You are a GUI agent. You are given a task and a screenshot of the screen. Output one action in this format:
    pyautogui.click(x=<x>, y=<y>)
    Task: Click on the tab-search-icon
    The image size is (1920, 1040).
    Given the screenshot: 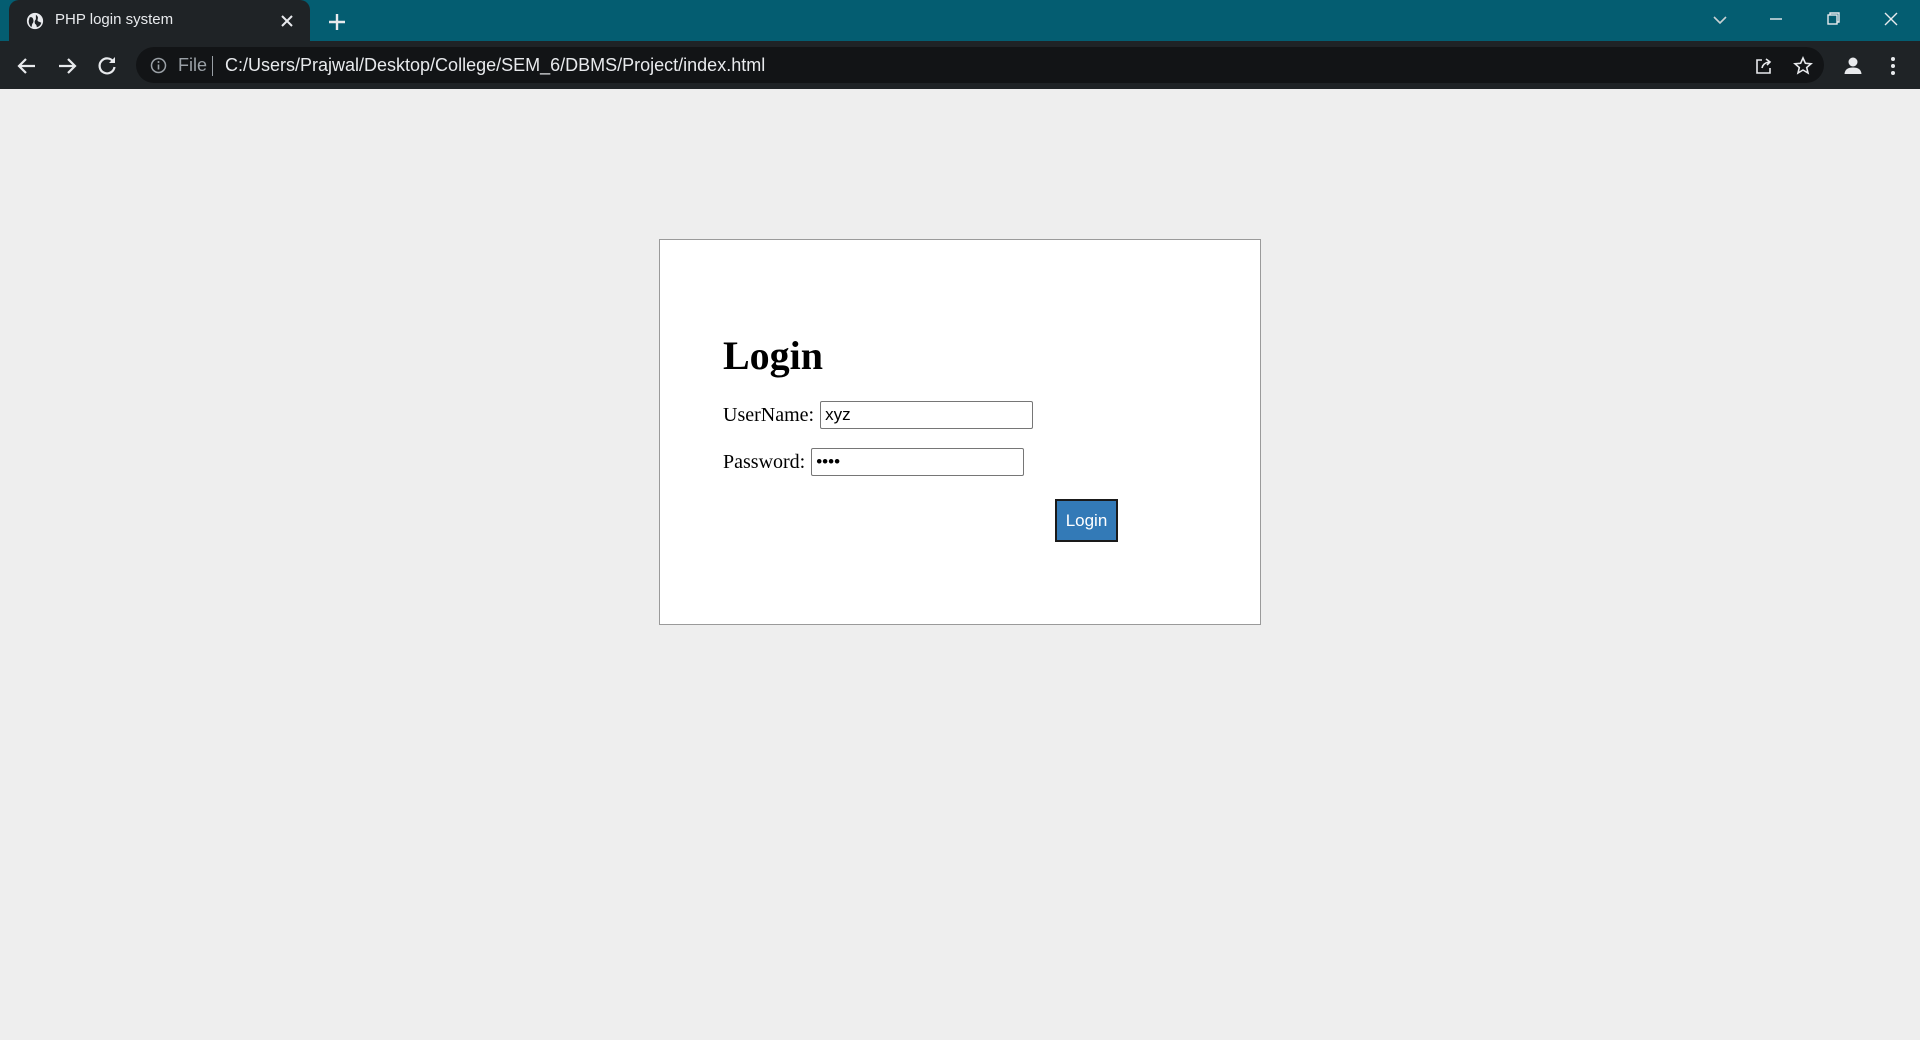 What is the action you would take?
    pyautogui.click(x=1720, y=21)
    